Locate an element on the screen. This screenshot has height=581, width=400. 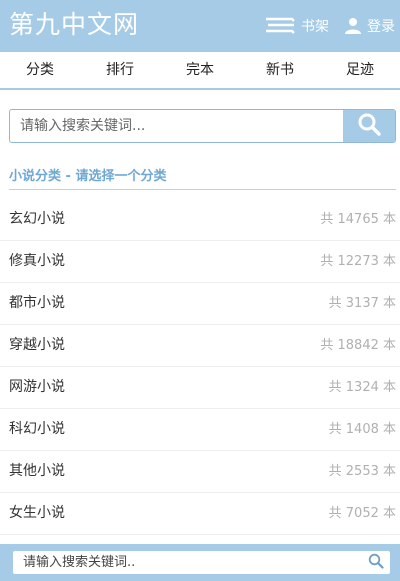
list-item: 科幻小说 共 1408 本 is located at coordinates (200, 430).